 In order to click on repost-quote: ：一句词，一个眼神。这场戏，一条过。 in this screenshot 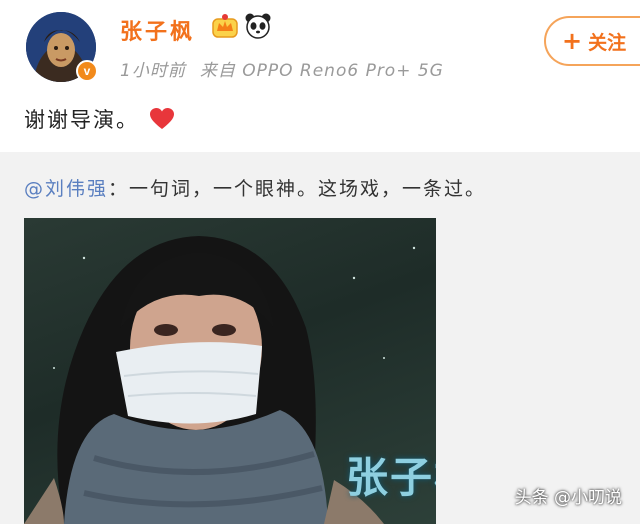, I will do `click(297, 189)`.